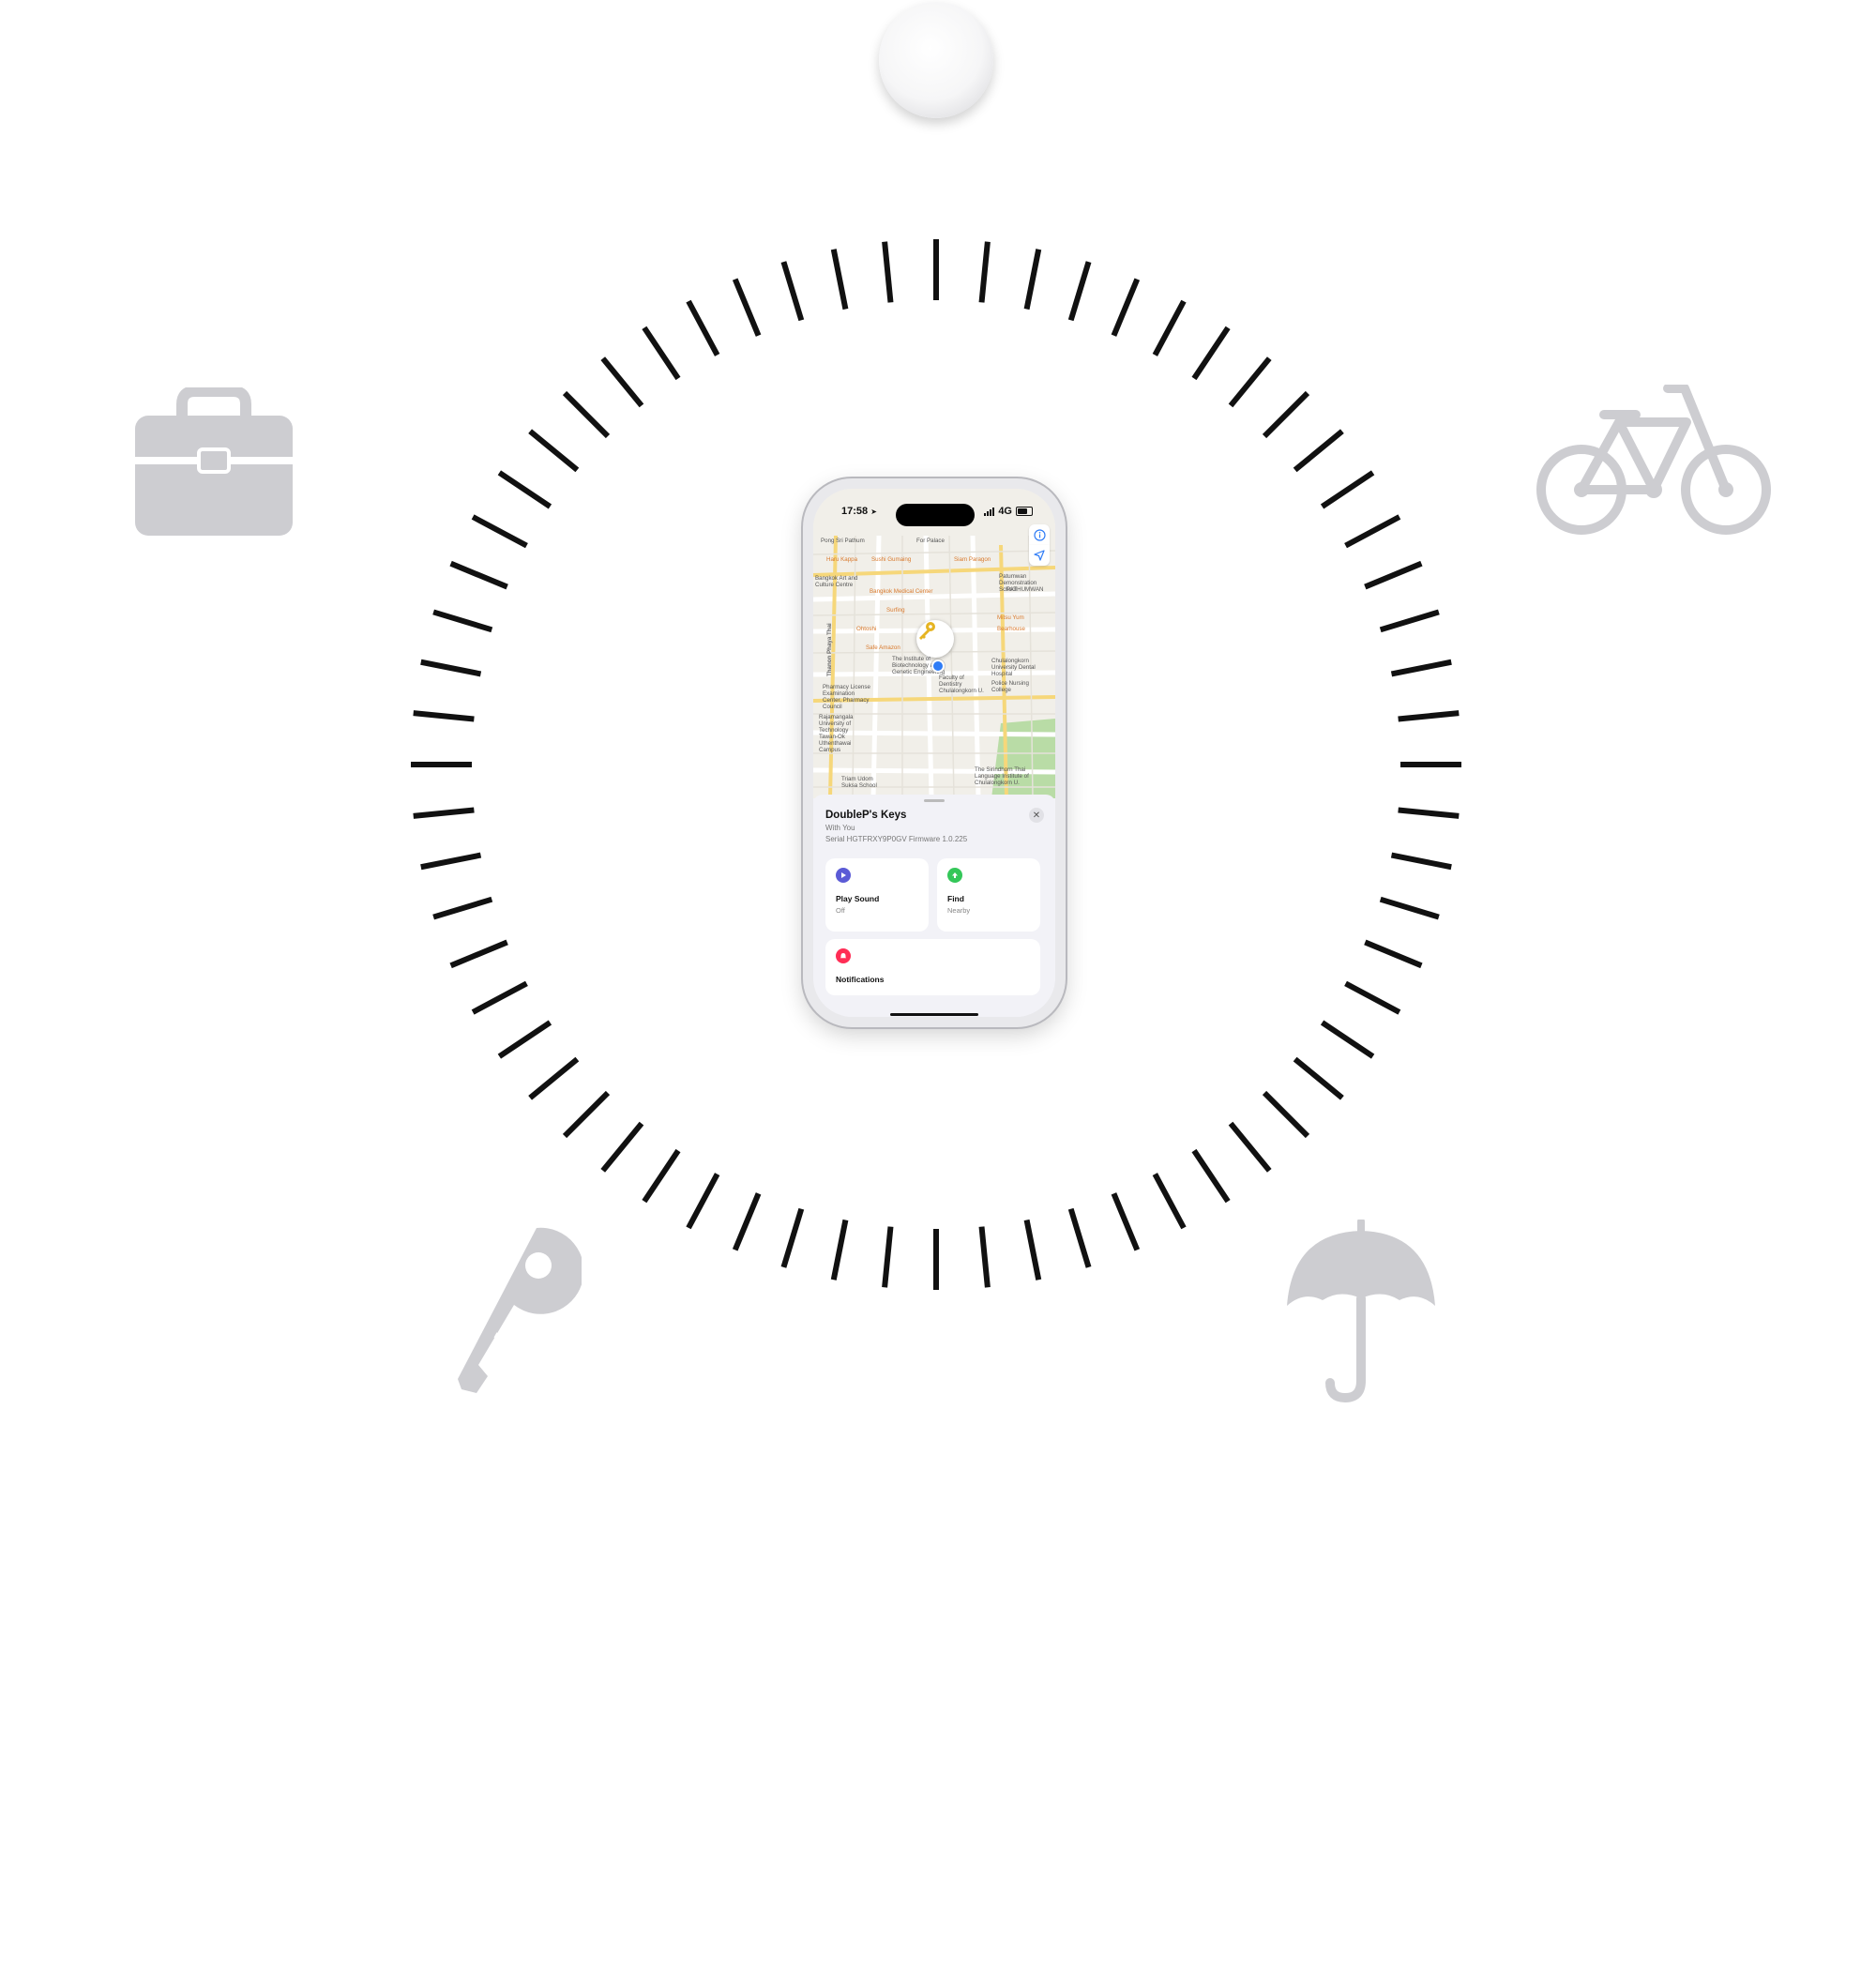 The image size is (1876, 1970). I want to click on dynamic-island, so click(935, 515).